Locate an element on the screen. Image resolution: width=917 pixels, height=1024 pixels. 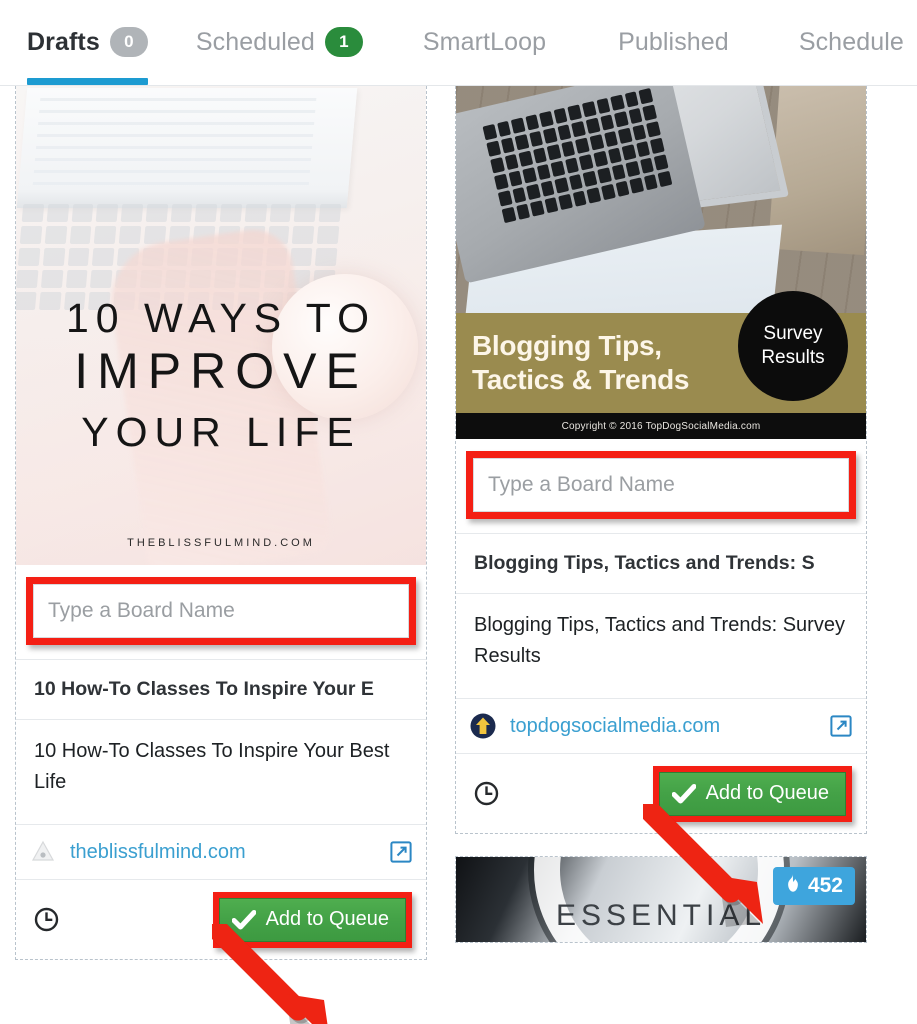
tab-scheduled-badge: 1 is located at coordinates (343, 42).